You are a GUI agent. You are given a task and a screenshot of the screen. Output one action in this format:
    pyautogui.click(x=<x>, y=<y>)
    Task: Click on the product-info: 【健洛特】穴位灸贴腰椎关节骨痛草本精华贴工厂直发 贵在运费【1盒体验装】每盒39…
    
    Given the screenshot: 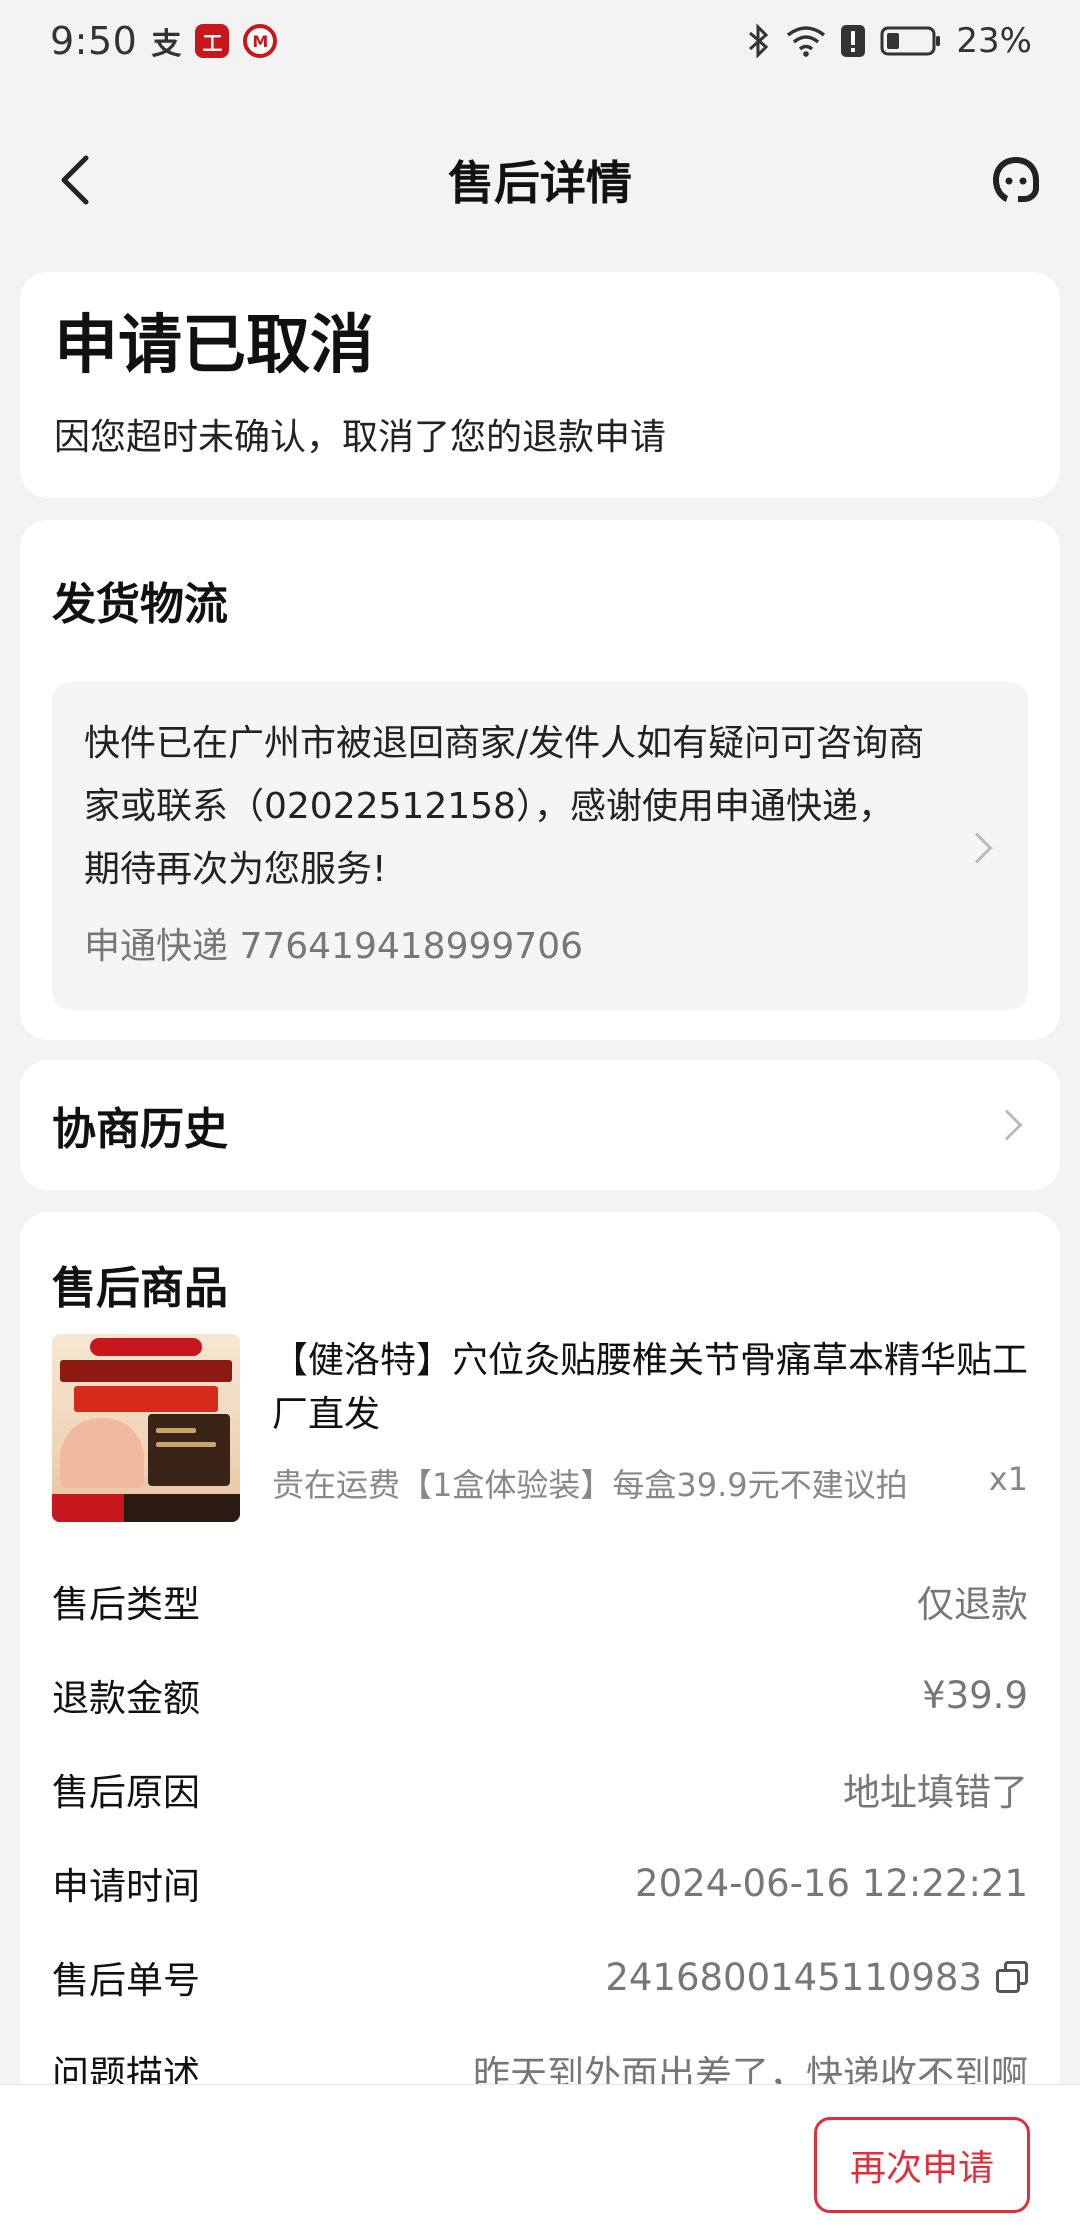 What is the action you would take?
    pyautogui.click(x=650, y=1428)
    